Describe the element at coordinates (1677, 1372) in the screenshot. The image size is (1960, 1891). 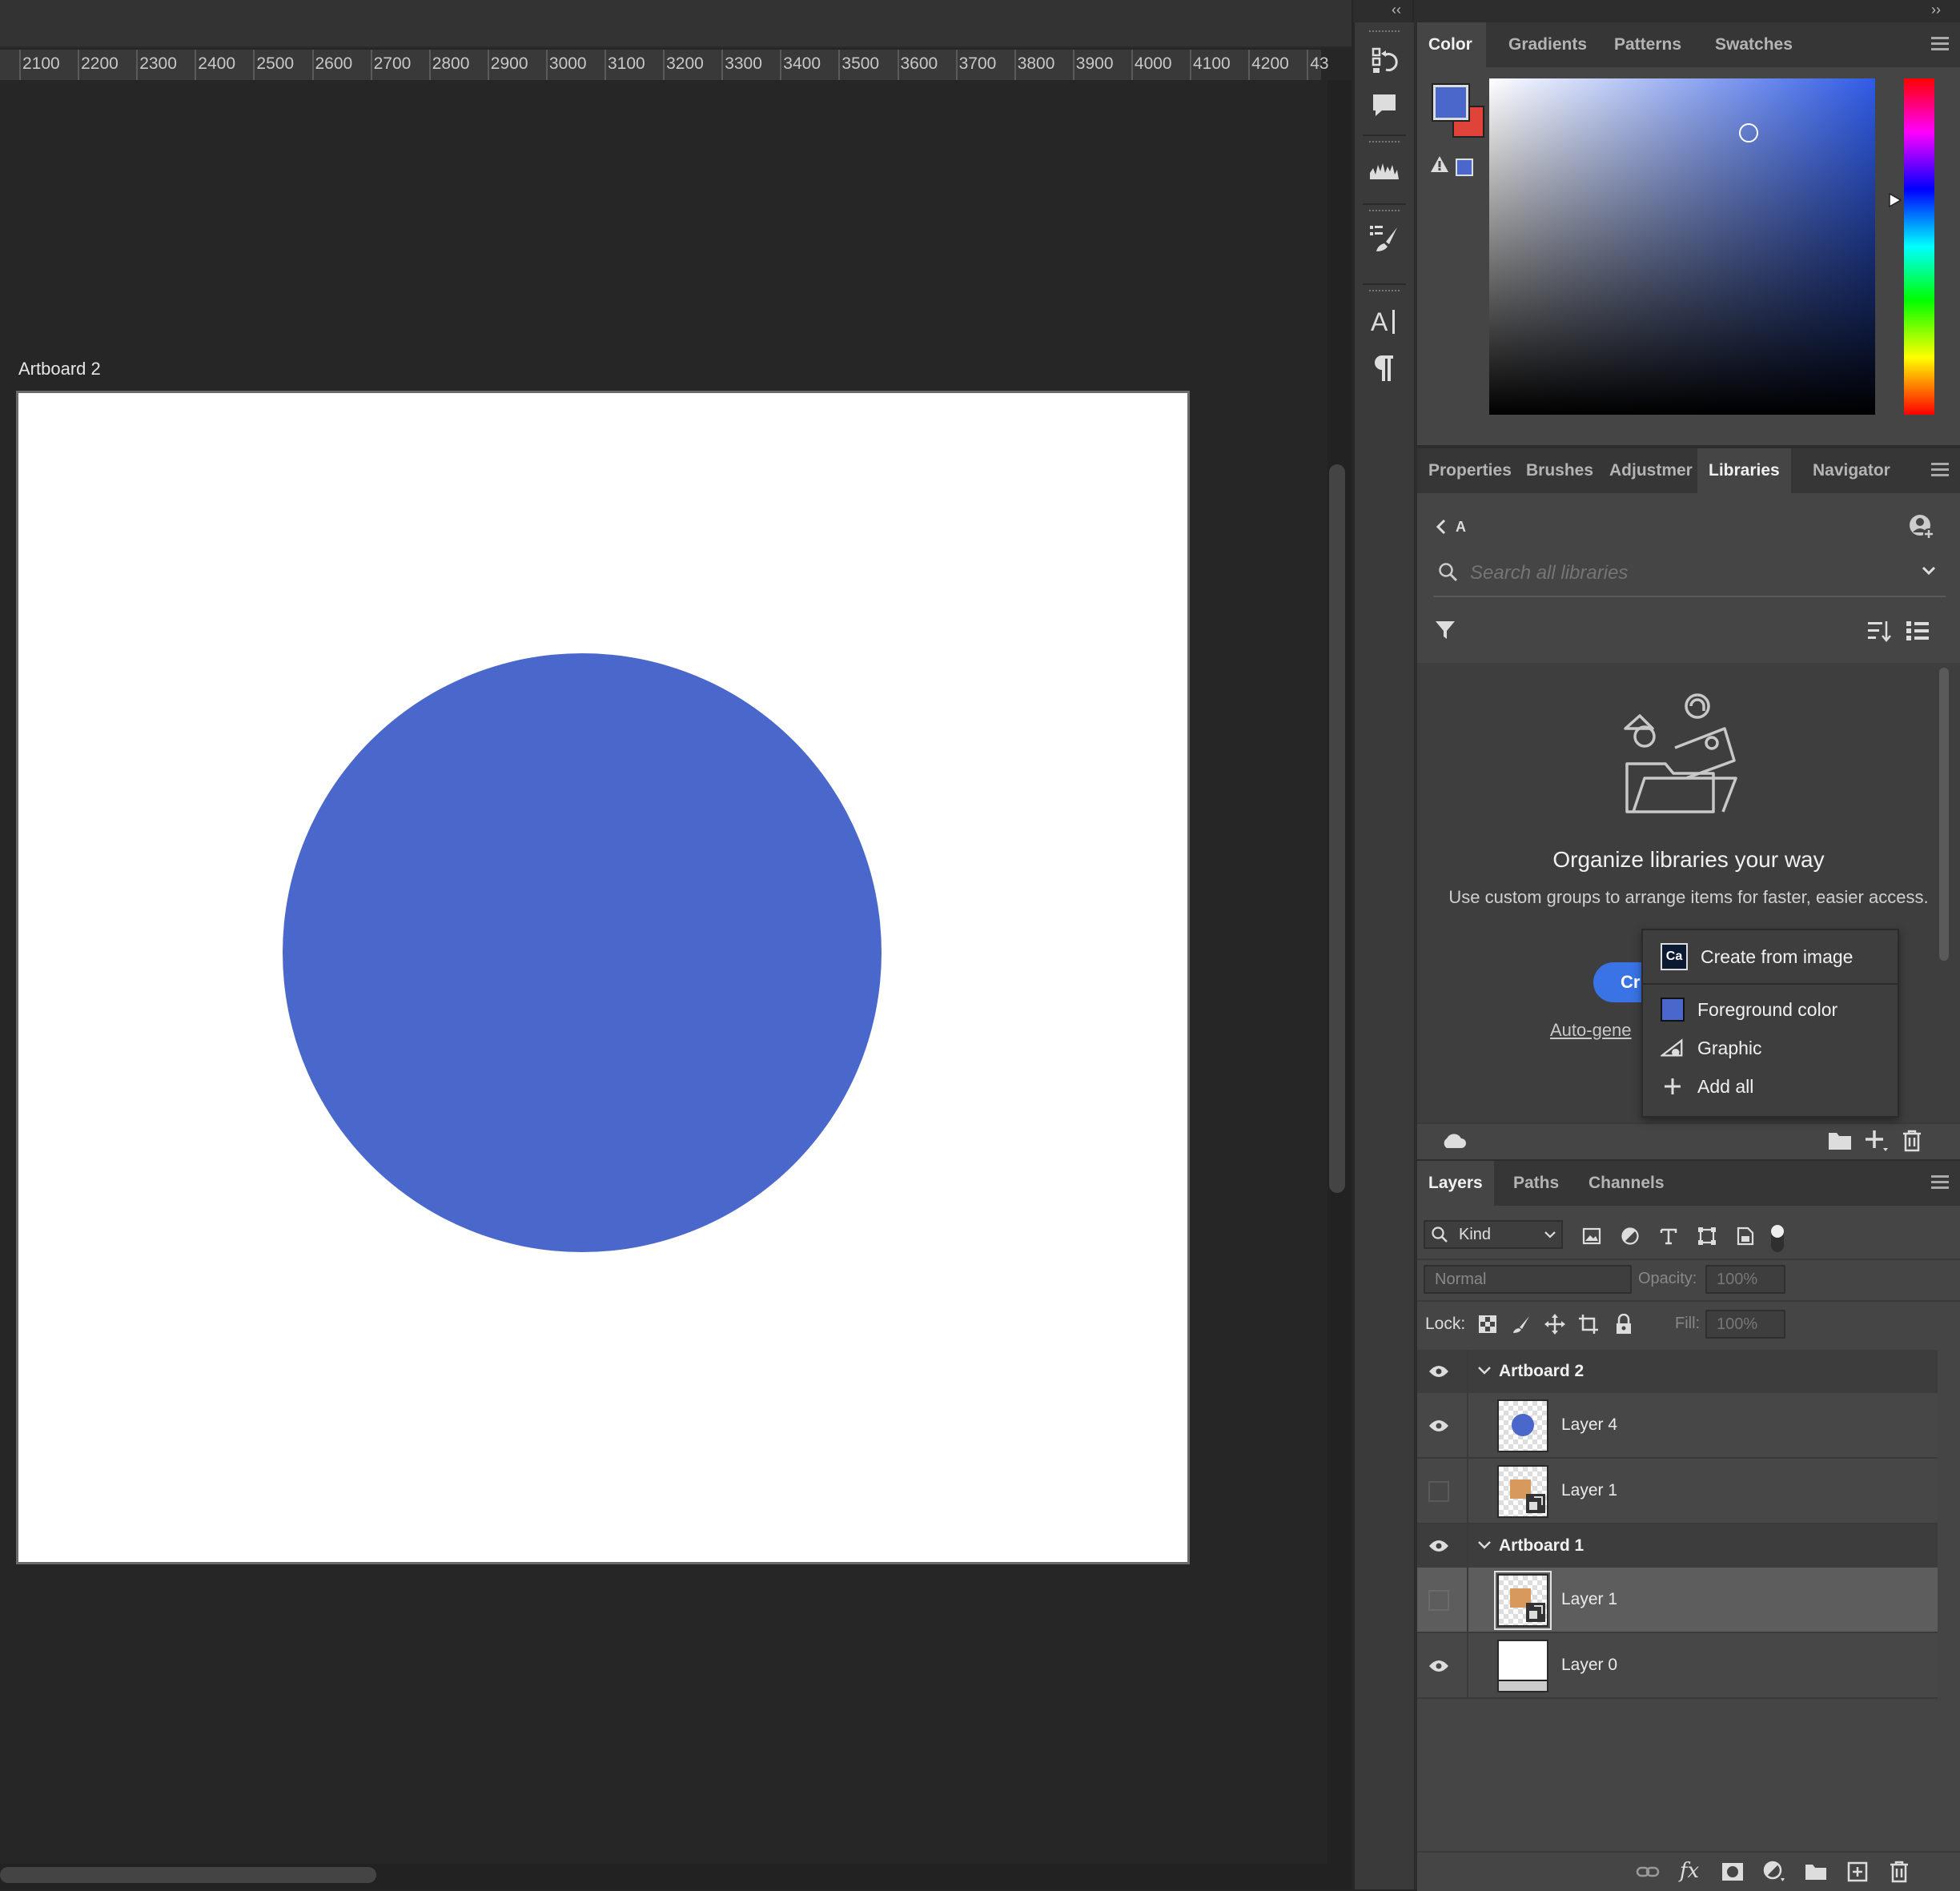
I see `layer-group-artboard-2: Artboard 2` at that location.